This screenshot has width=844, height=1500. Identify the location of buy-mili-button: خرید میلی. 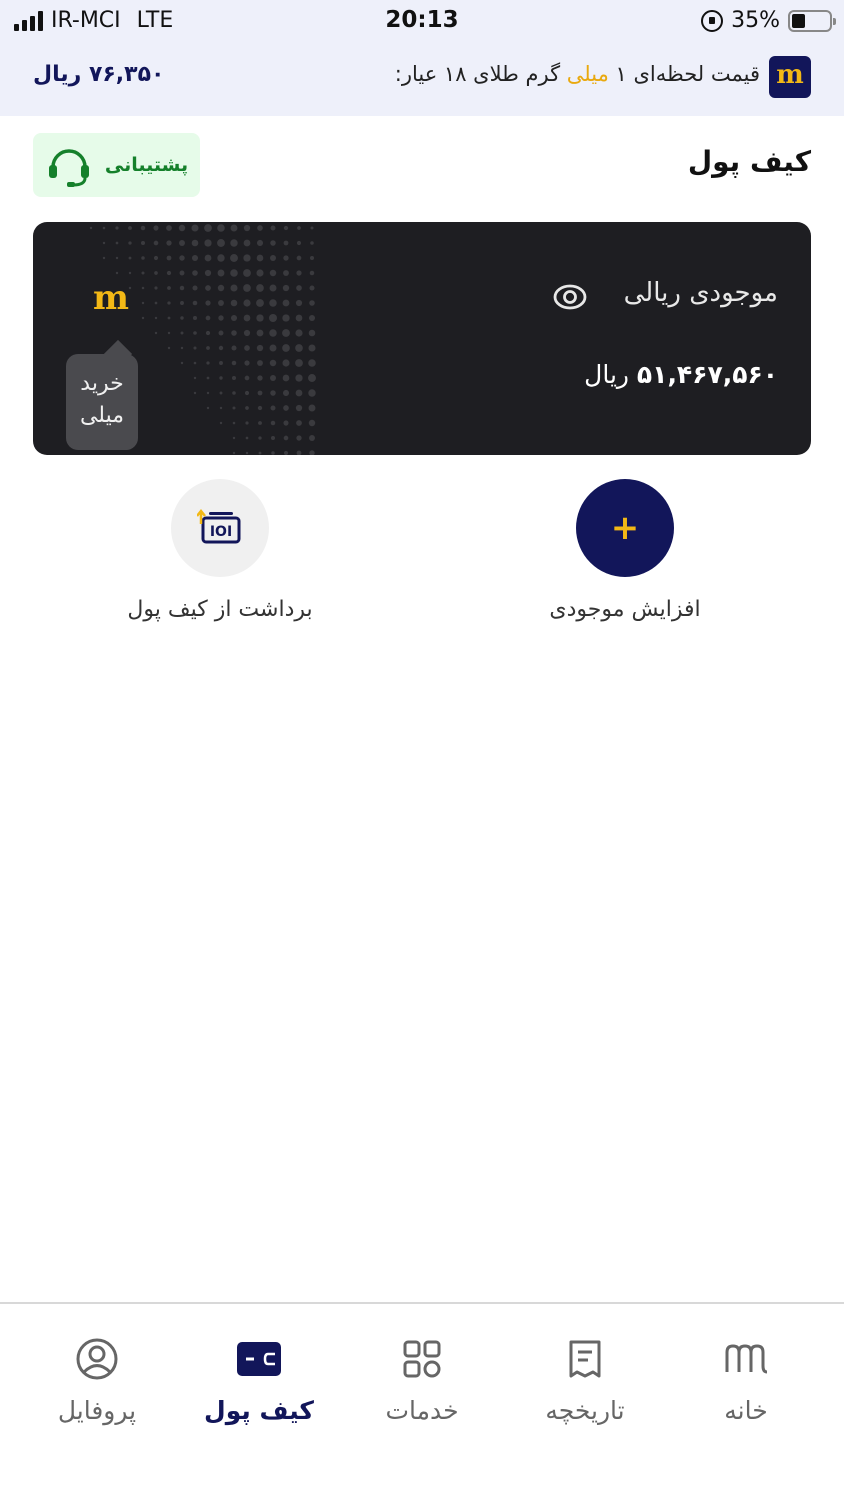
(102, 402).